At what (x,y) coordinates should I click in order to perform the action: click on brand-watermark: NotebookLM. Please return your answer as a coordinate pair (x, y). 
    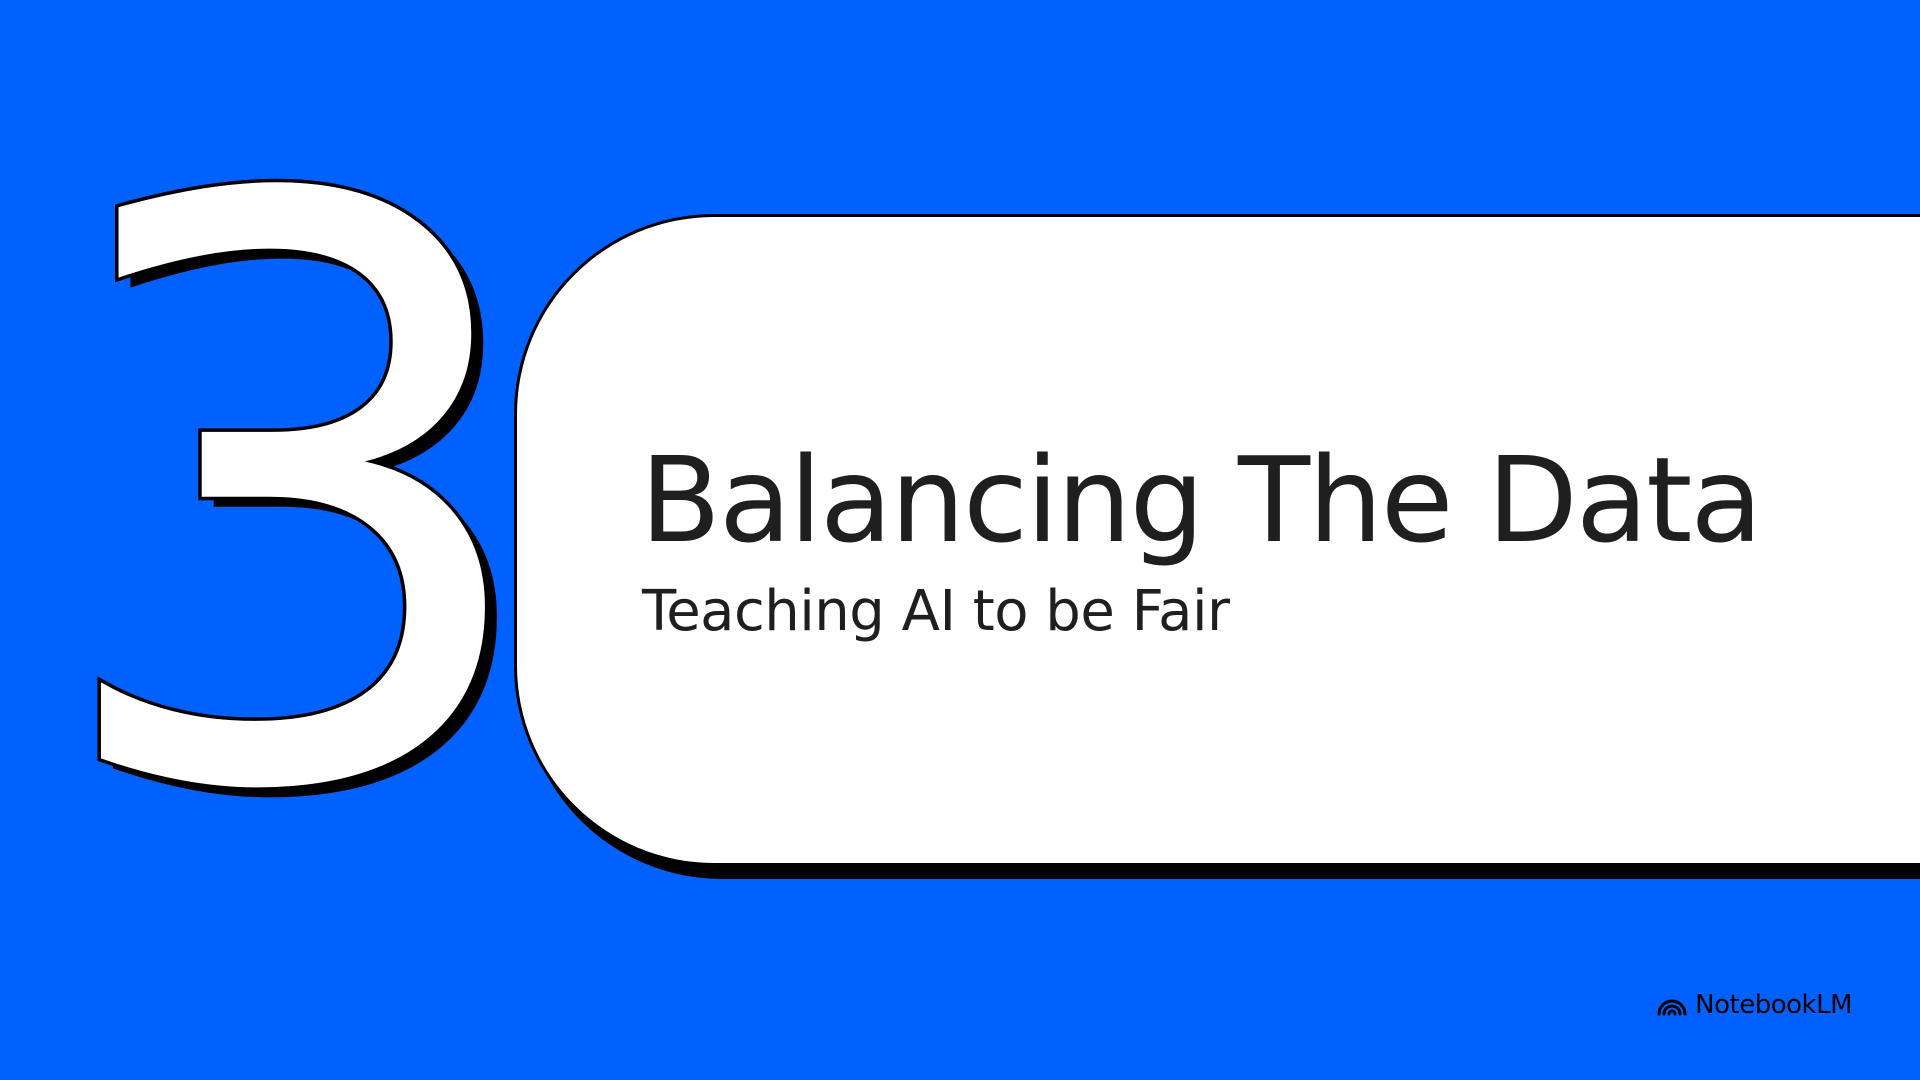
    Looking at the image, I should click on (1754, 1005).